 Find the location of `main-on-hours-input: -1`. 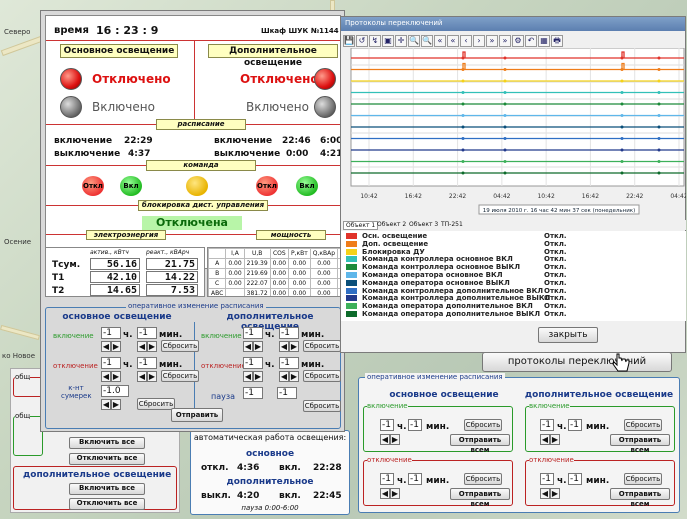

main-on-hours-input: -1 is located at coordinates (111, 333).